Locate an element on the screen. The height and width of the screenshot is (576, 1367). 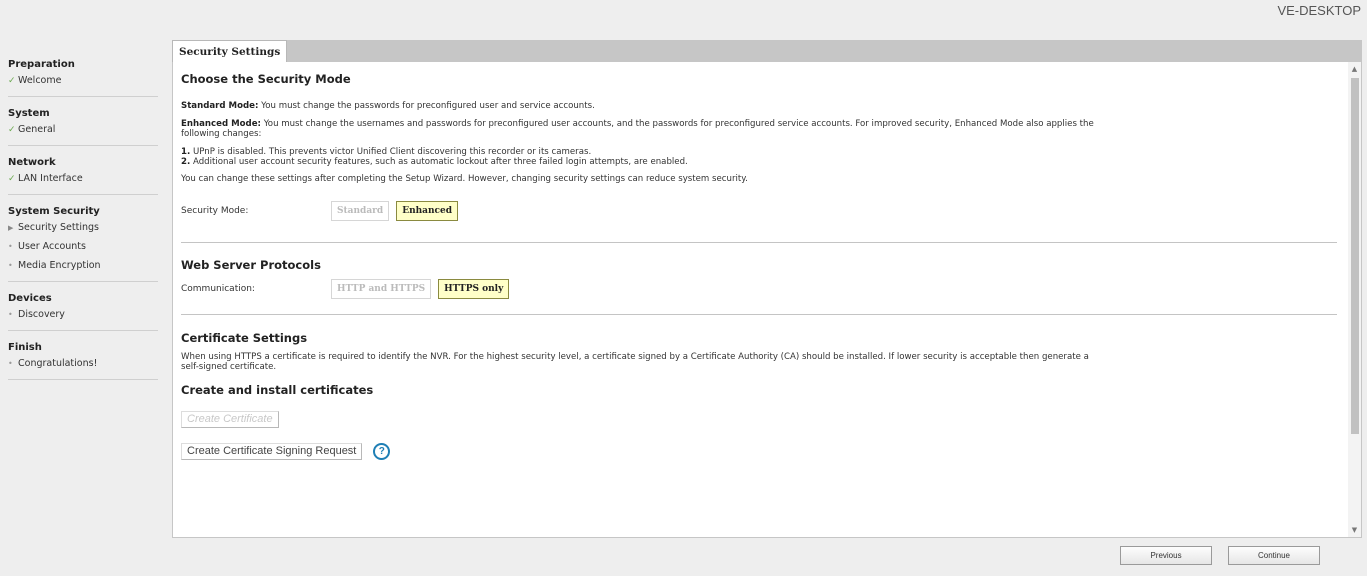
create-certificate-row: Create Certificate is located at coordinates (759, 419).